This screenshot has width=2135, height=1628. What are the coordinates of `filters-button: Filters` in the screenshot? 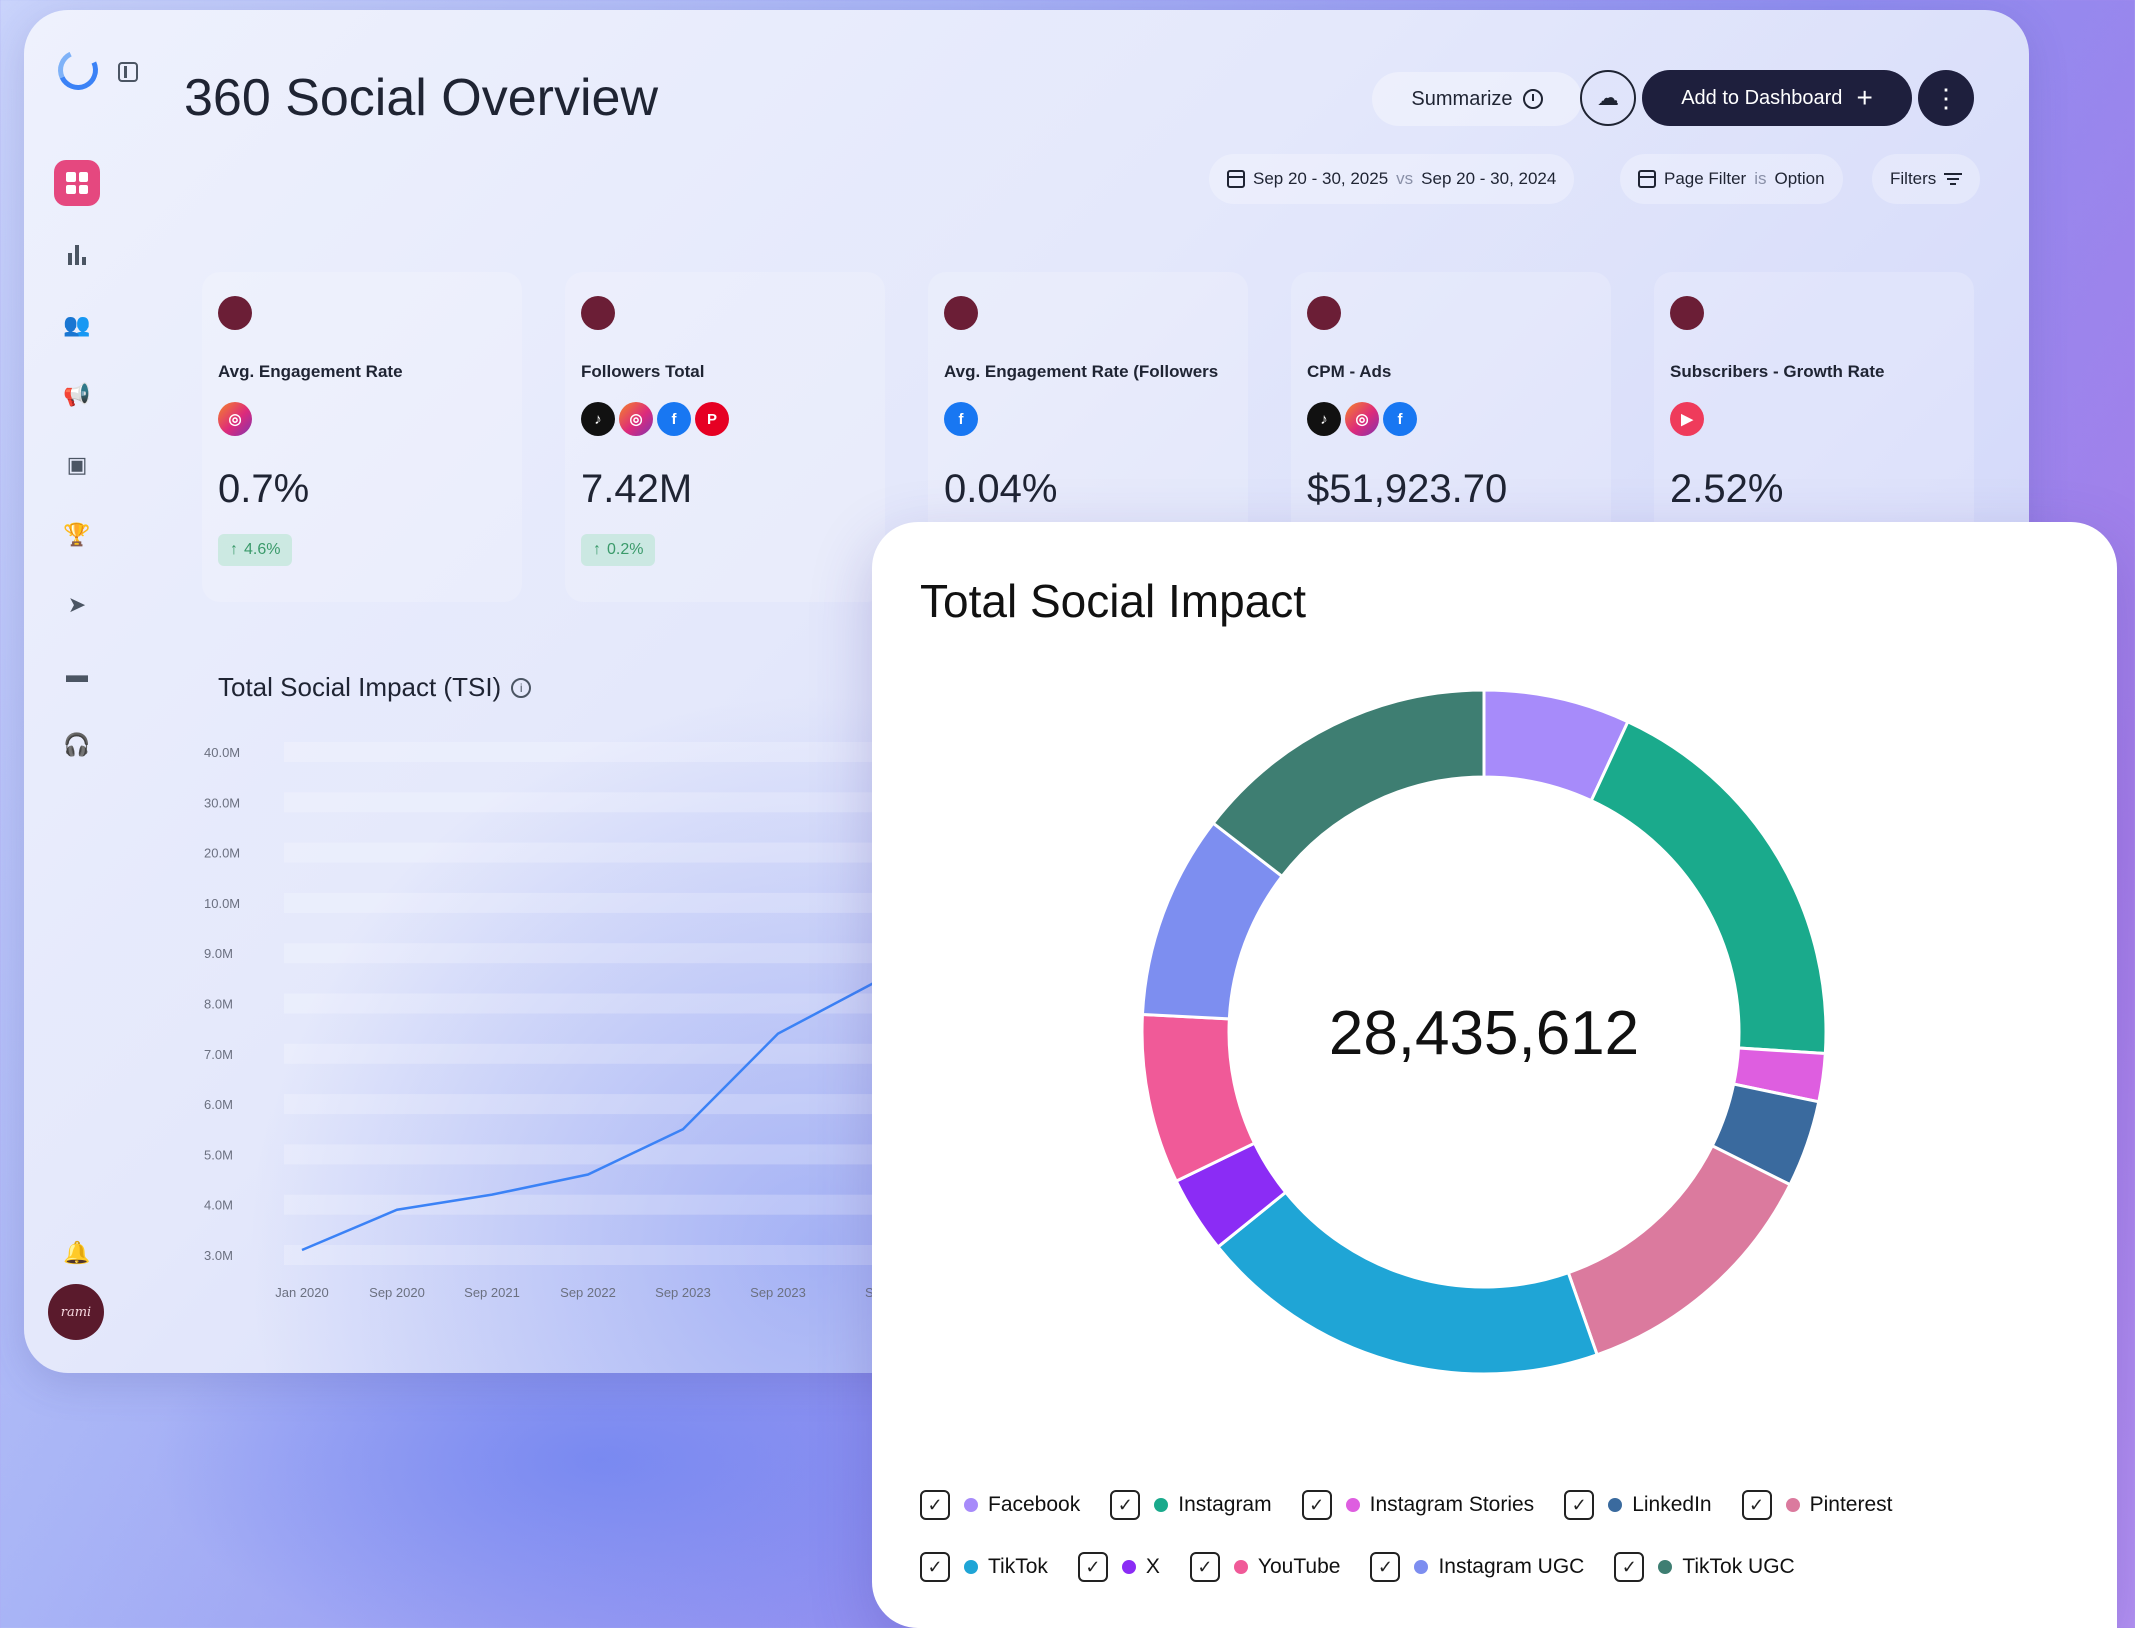 It's located at (1926, 179).